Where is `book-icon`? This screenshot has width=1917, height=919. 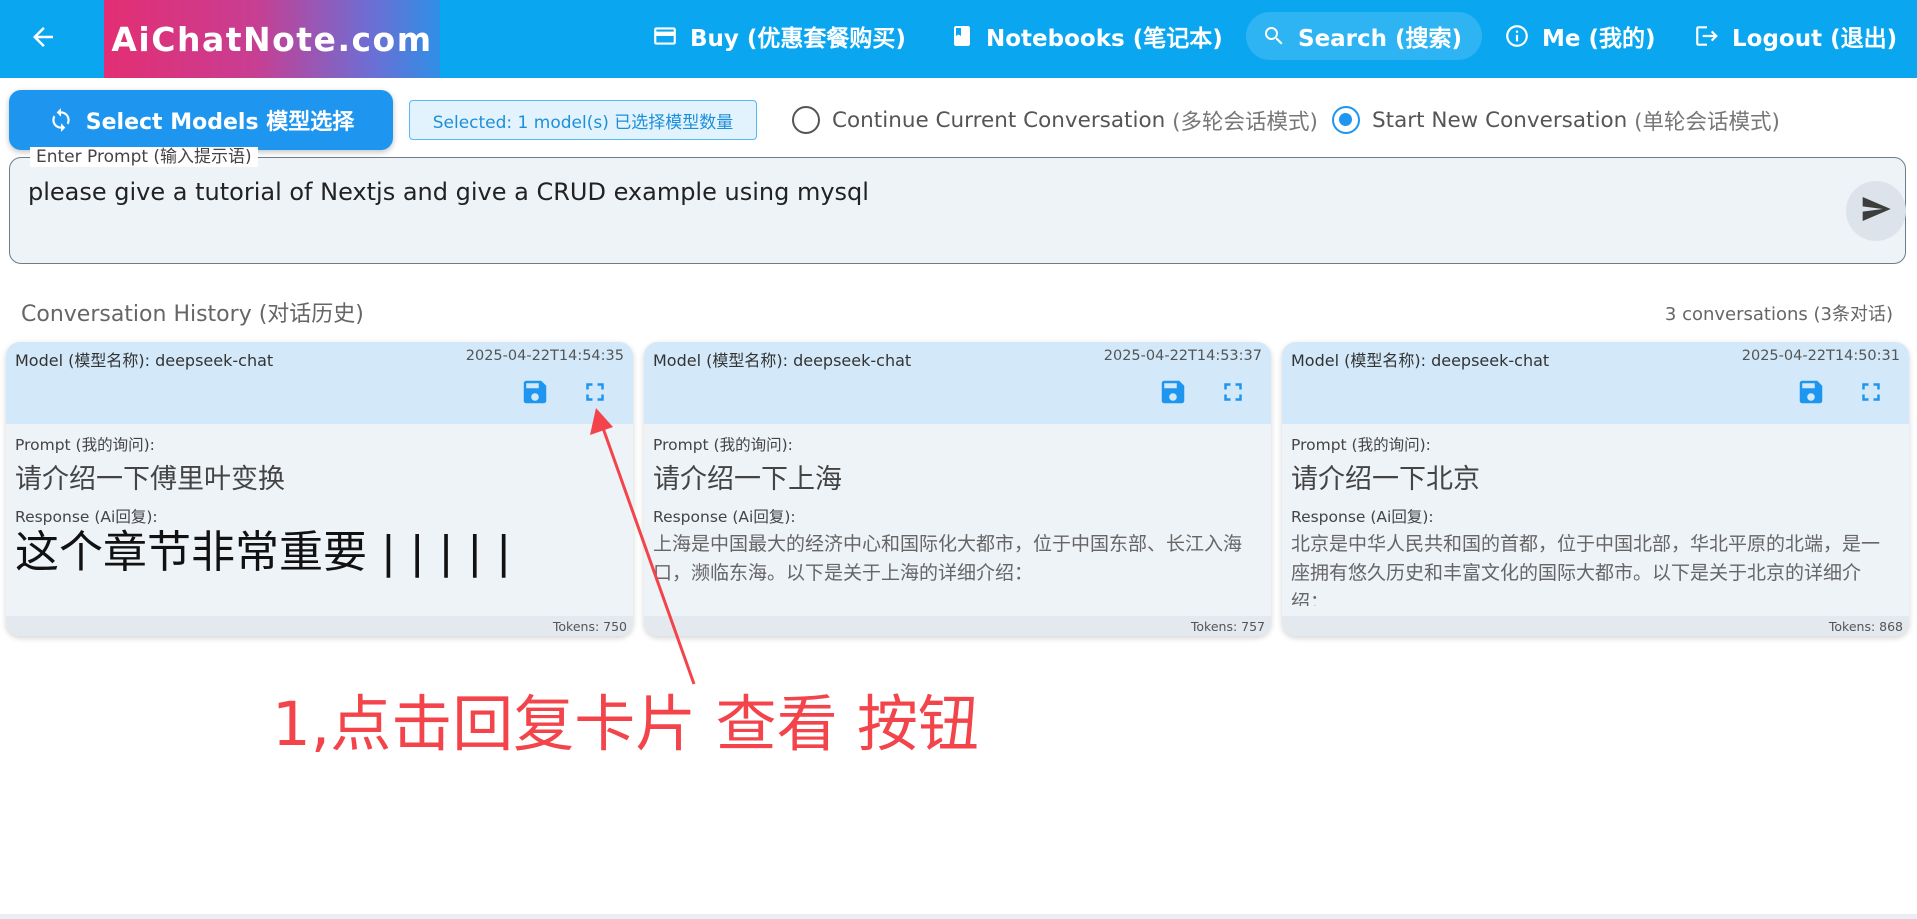 book-icon is located at coordinates (962, 36).